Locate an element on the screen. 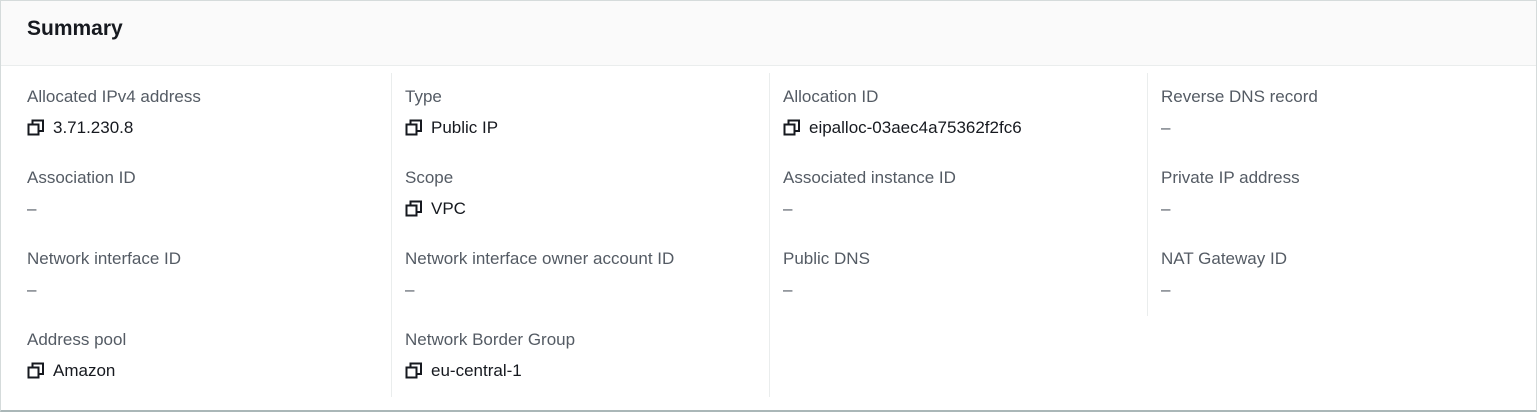  field-label: Network interface owner account ID is located at coordinates (540, 258).